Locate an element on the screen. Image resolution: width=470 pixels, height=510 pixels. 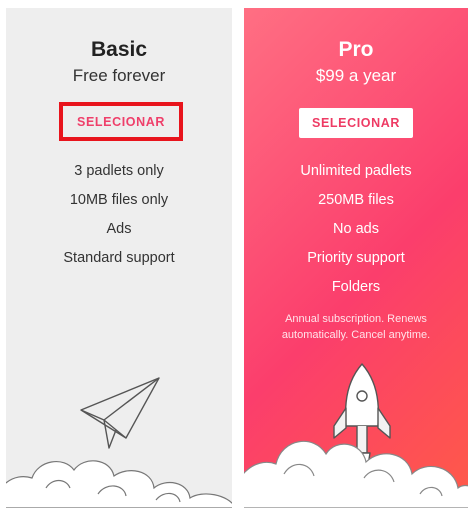
paper-plane-icon is located at coordinates (120, 413).